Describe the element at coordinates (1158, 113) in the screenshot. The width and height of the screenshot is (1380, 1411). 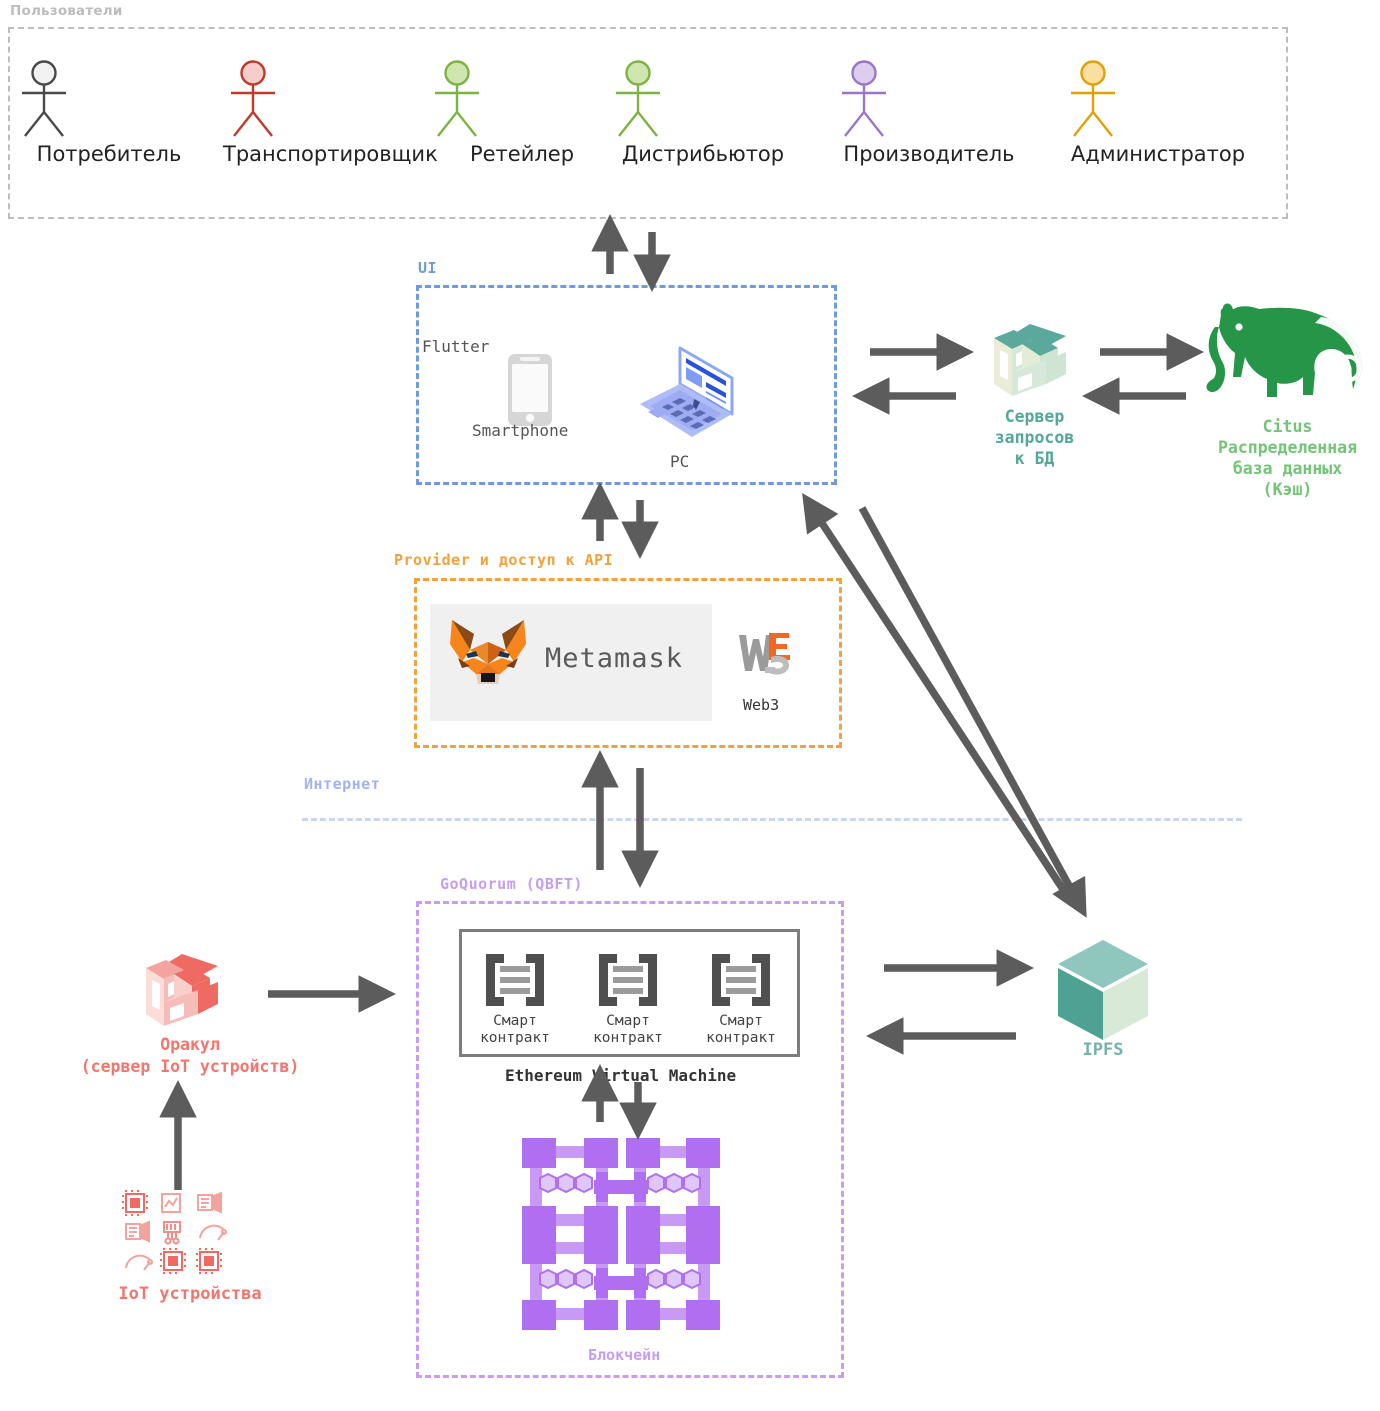
I see `actor-administrator: Администратор` at that location.